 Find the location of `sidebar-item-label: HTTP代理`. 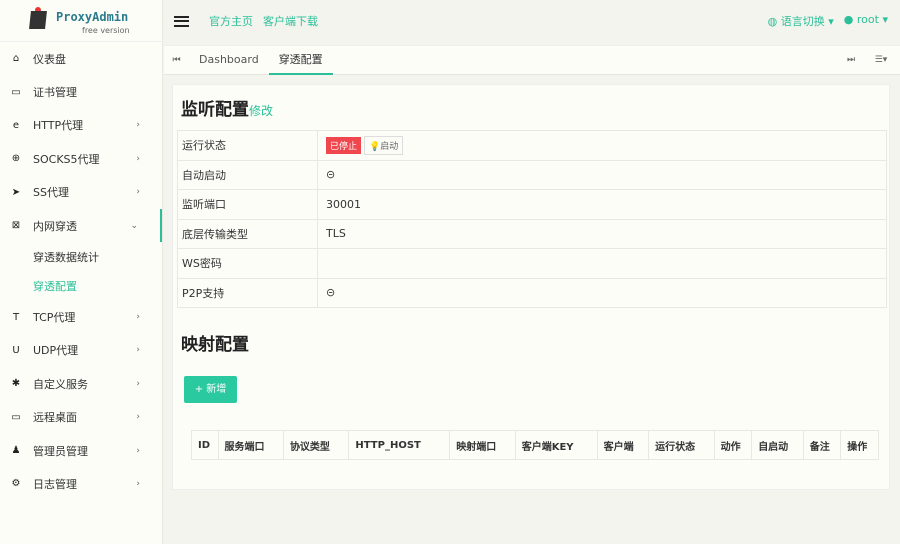

sidebar-item-label: HTTP代理 is located at coordinates (58, 126).